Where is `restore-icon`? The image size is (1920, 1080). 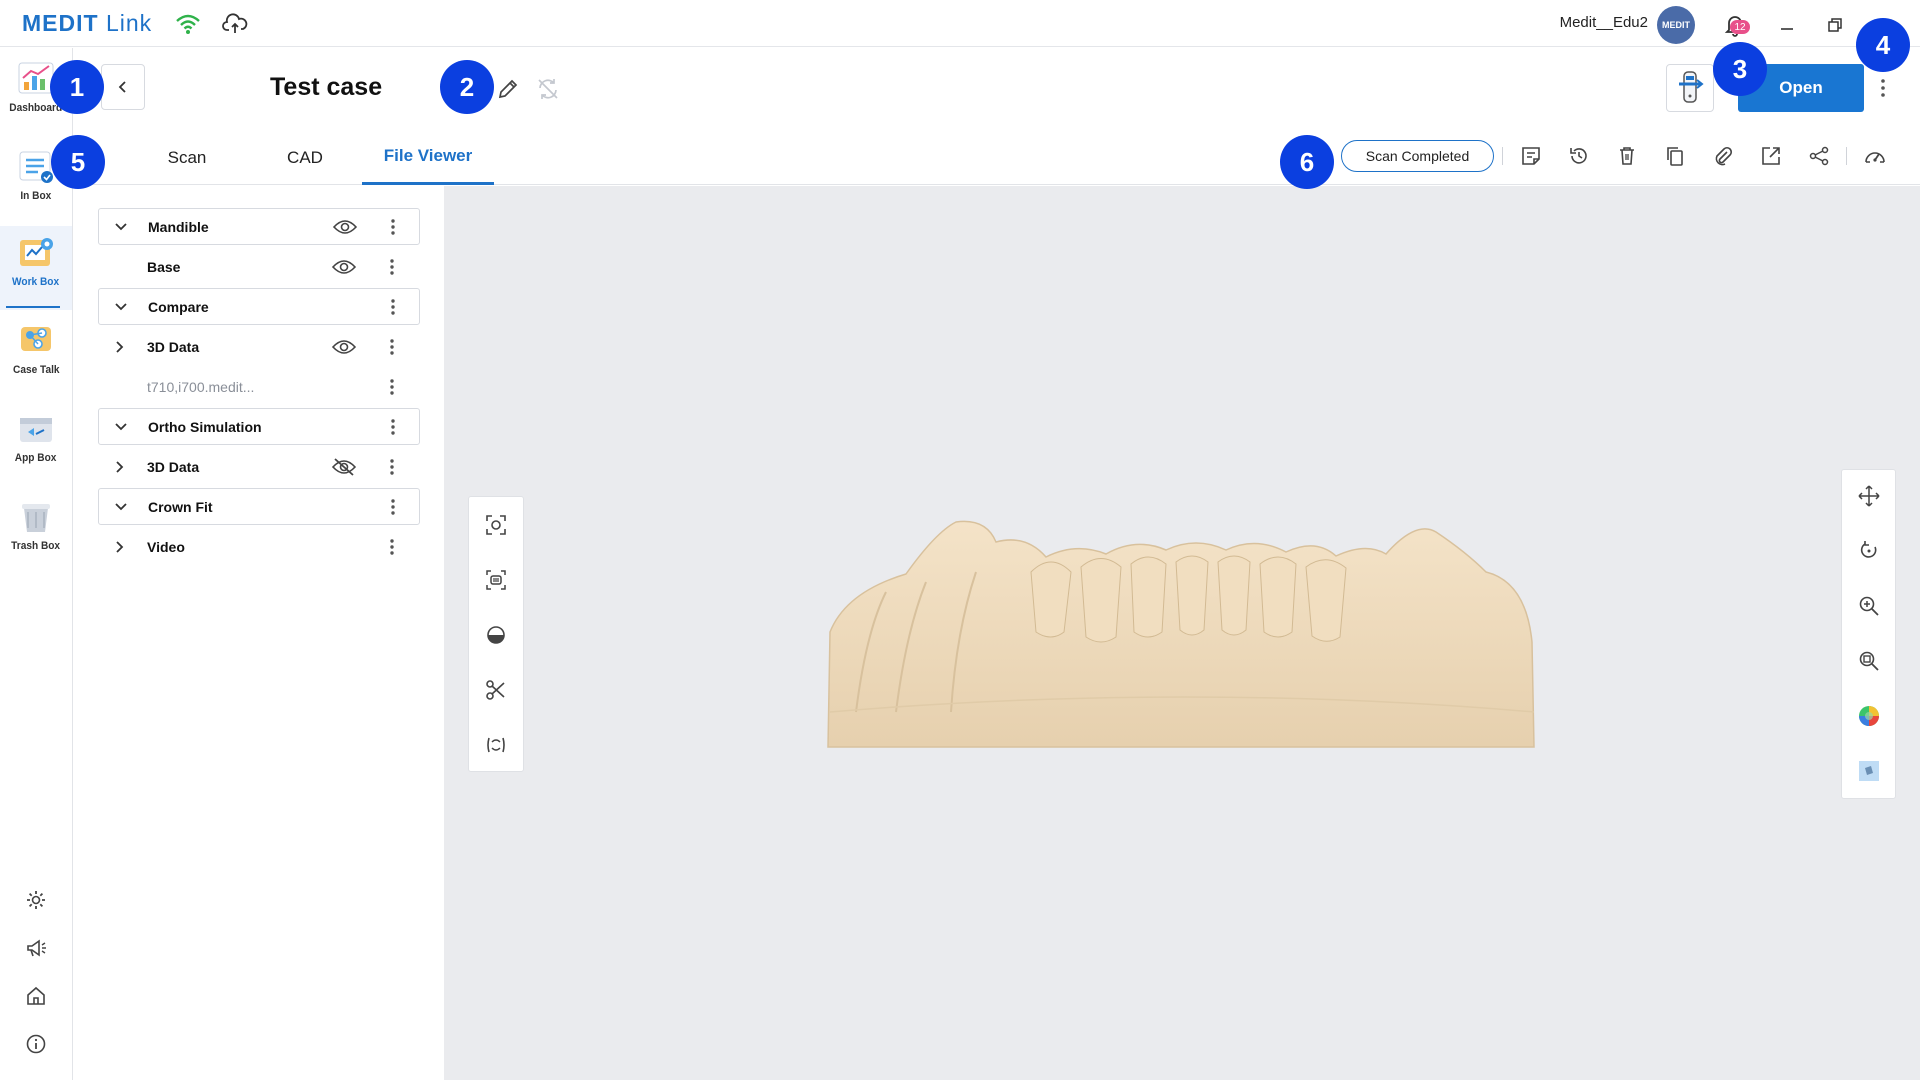
restore-icon is located at coordinates (1835, 25).